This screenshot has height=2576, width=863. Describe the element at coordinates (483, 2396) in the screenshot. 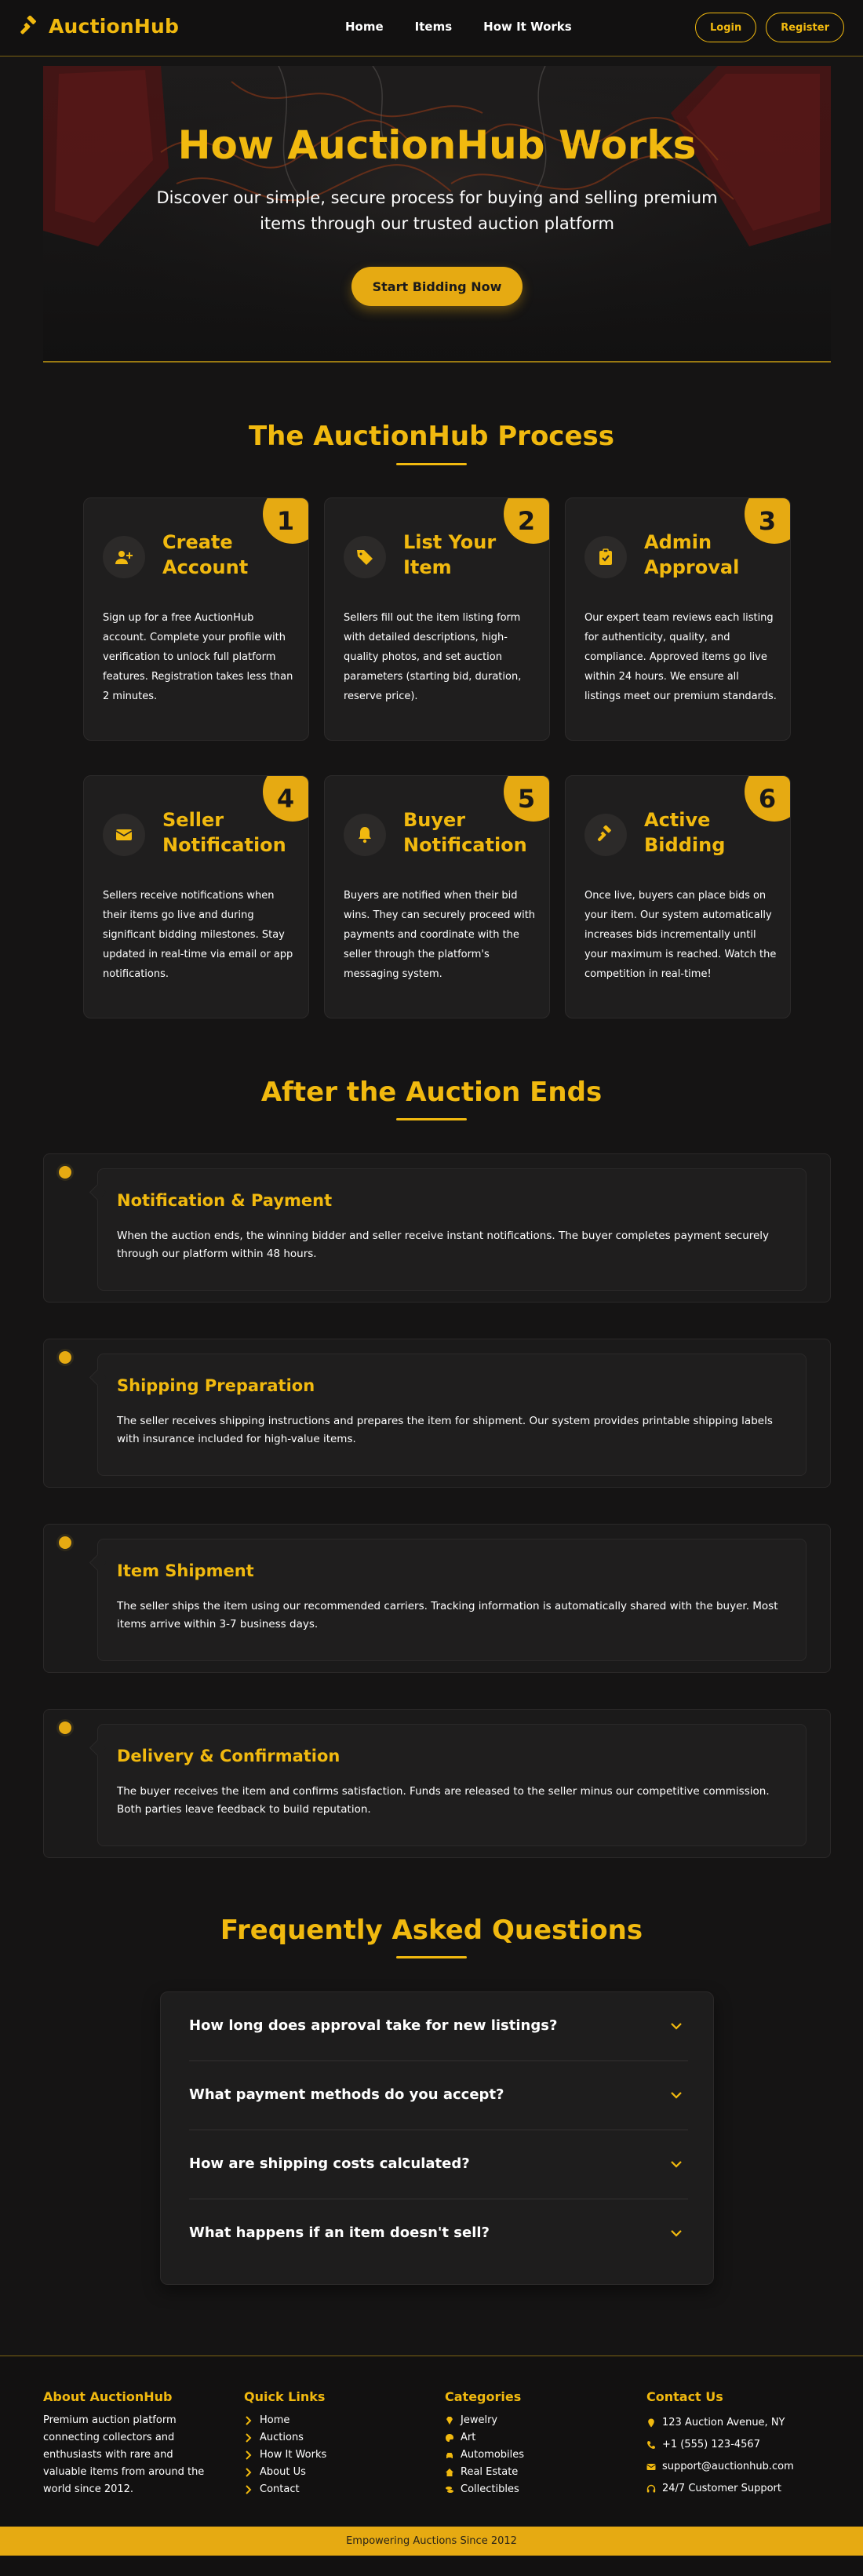

I see `footer-categories-title: Categories` at that location.